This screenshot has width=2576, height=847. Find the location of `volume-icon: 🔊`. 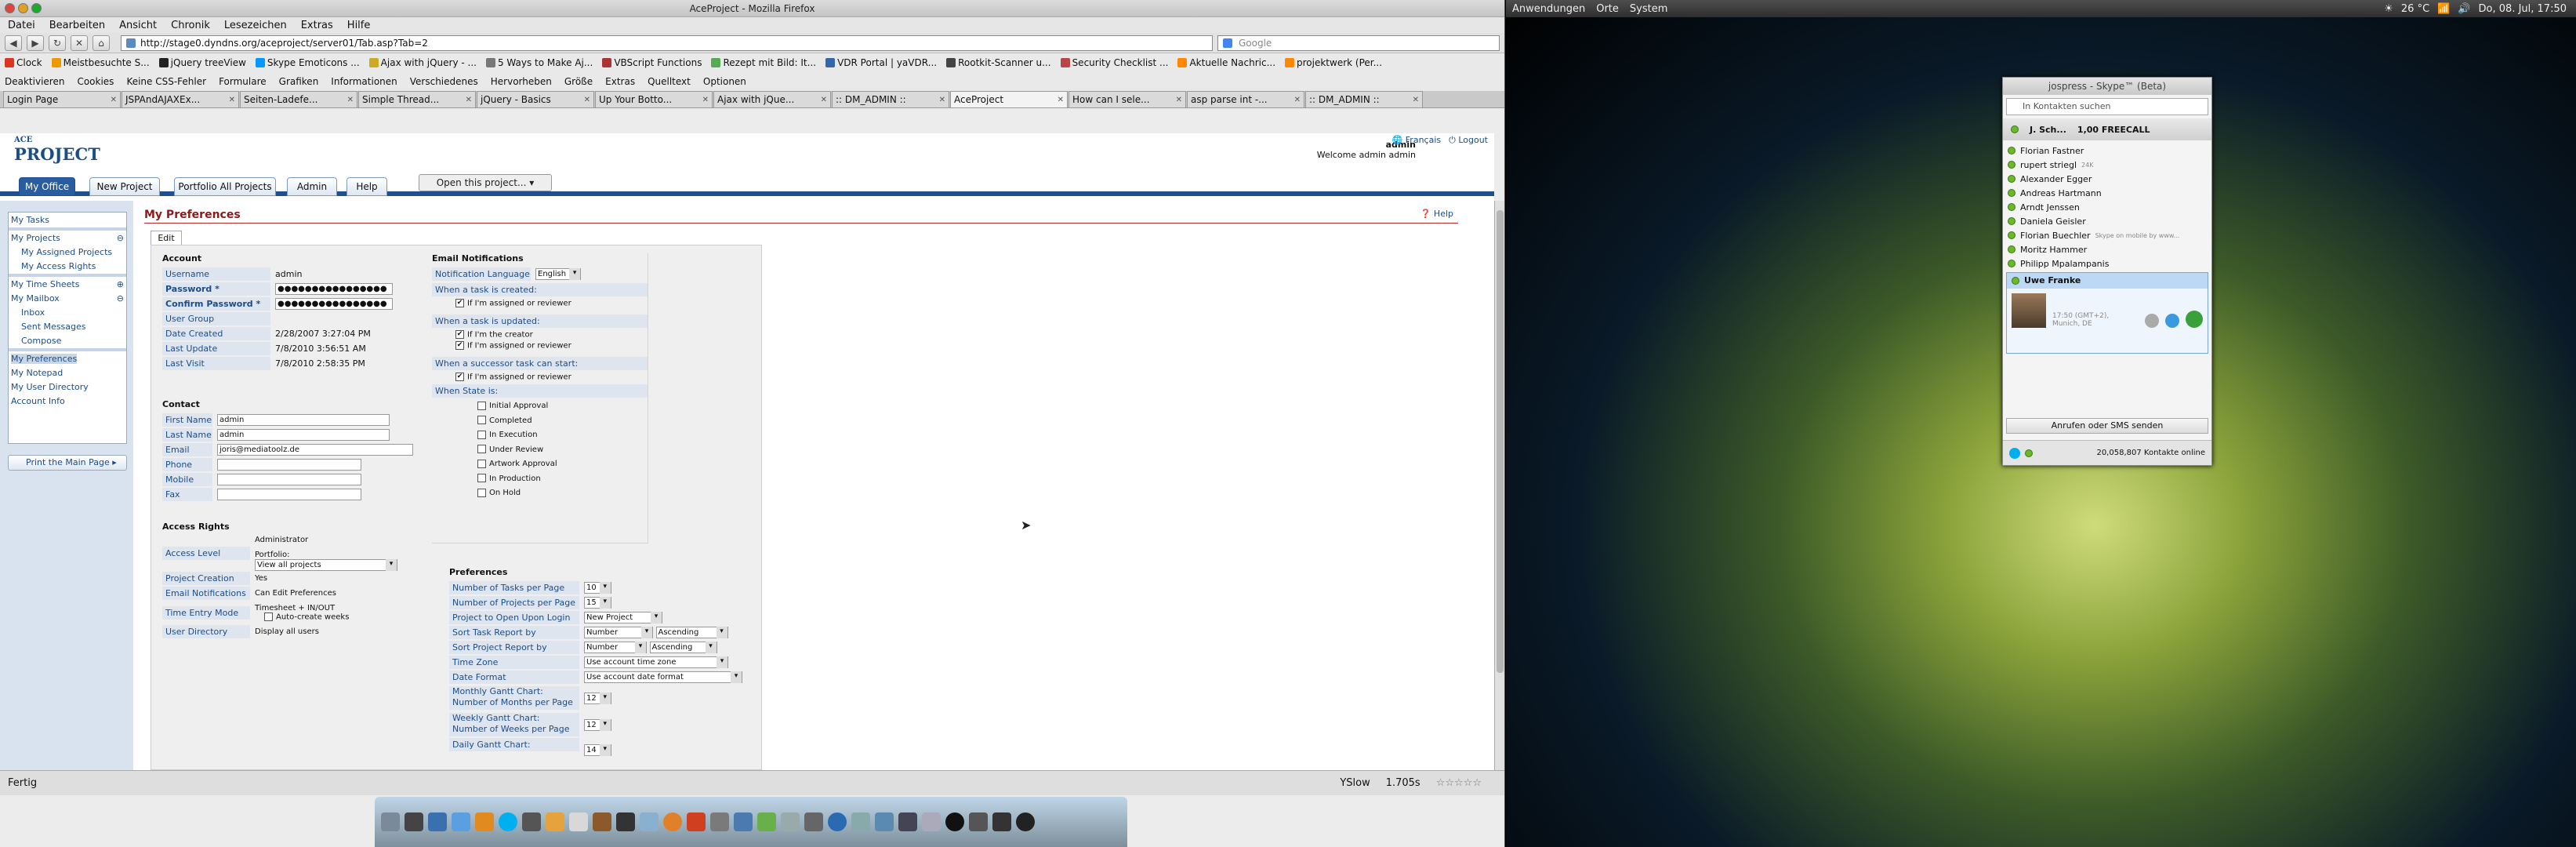

volume-icon: 🔊 is located at coordinates (2464, 9).